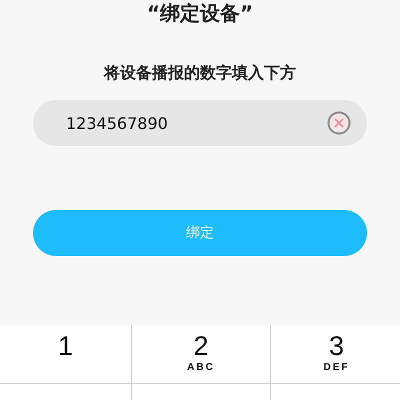 The image size is (400, 400). What do you see at coordinates (200, 123) in the screenshot?
I see `code-input-field: 1234567890` at bounding box center [200, 123].